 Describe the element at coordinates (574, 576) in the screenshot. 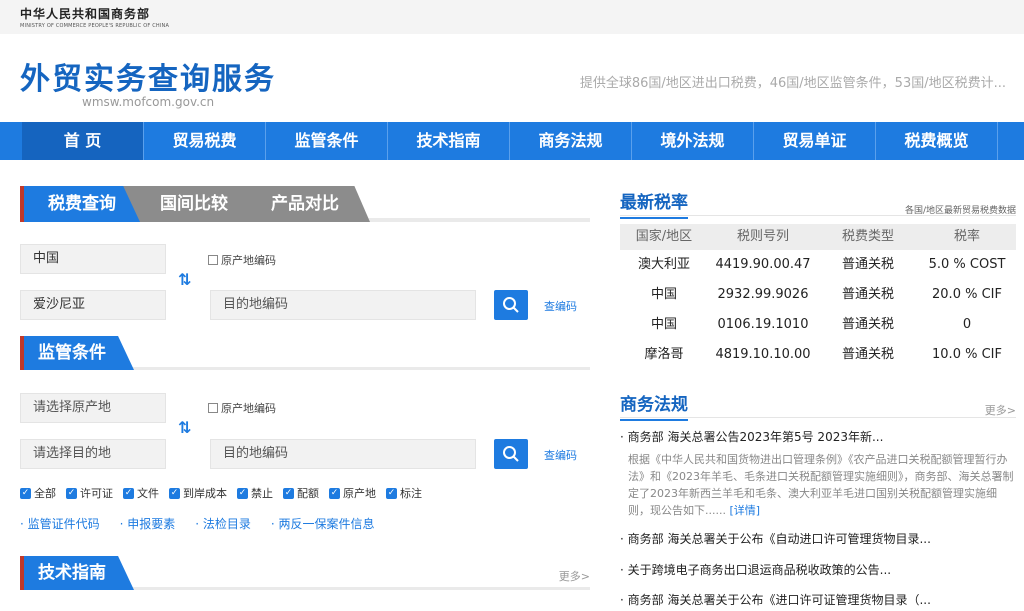

I see `tech-guide-more-link: 更多>` at that location.